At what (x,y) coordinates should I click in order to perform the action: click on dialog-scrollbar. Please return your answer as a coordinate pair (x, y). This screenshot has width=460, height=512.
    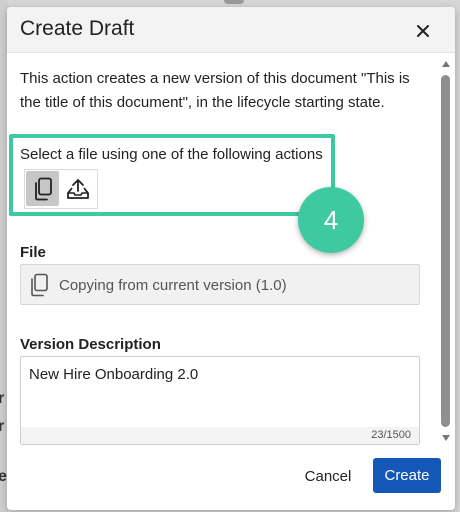
    Looking at the image, I should click on (446, 250).